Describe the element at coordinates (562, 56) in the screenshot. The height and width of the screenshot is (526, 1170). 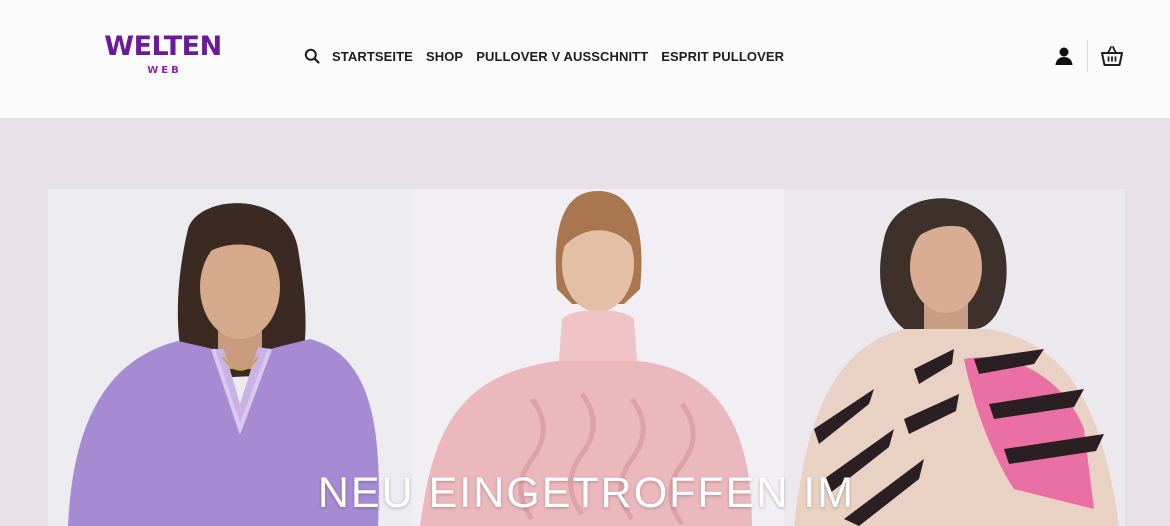
I see `nav-link-pullover-v-ausschnitt: PULLOVER V AUSSCHNITT` at that location.